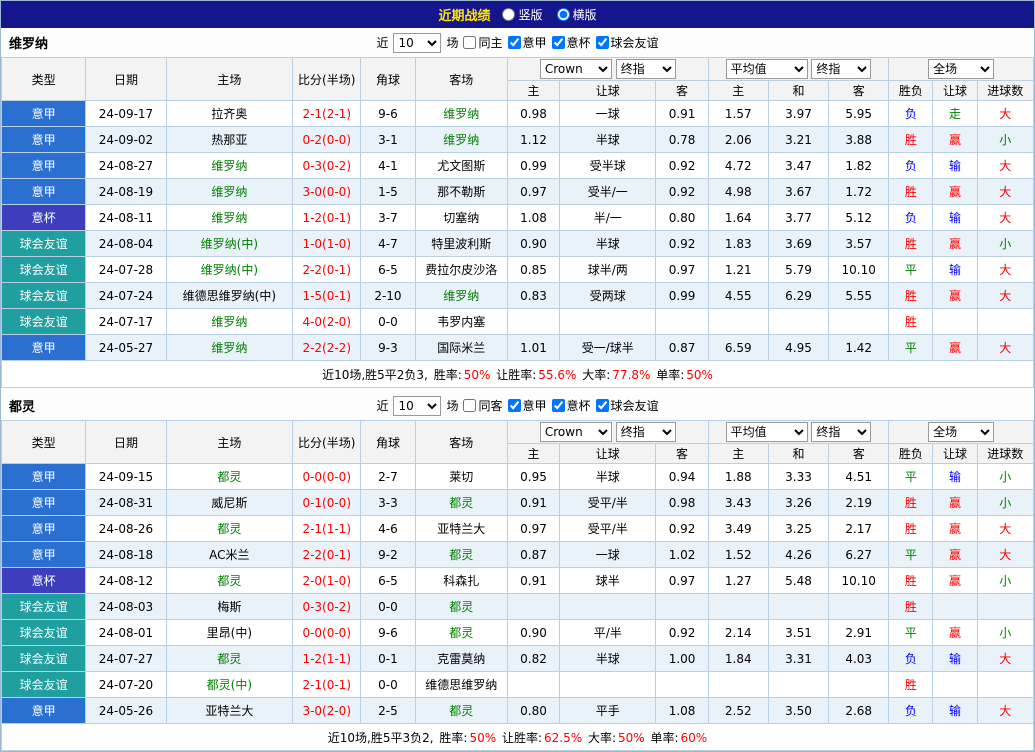  I want to click on league-type: 意杯, so click(43, 580).